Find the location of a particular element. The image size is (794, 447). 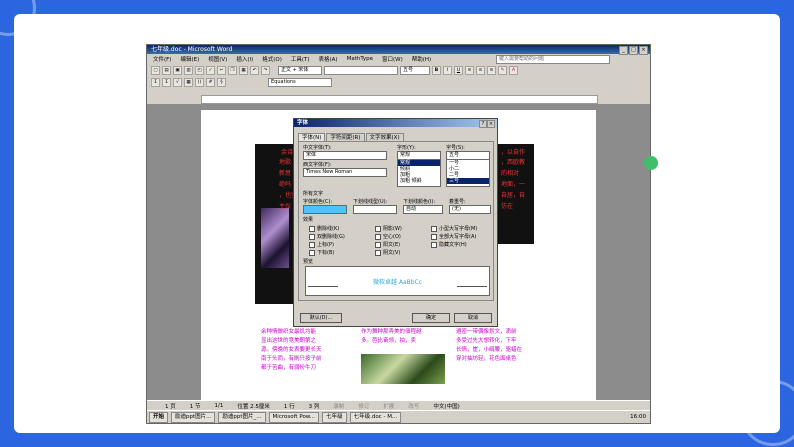

menu-insert: 插入(I) is located at coordinates (244, 59).